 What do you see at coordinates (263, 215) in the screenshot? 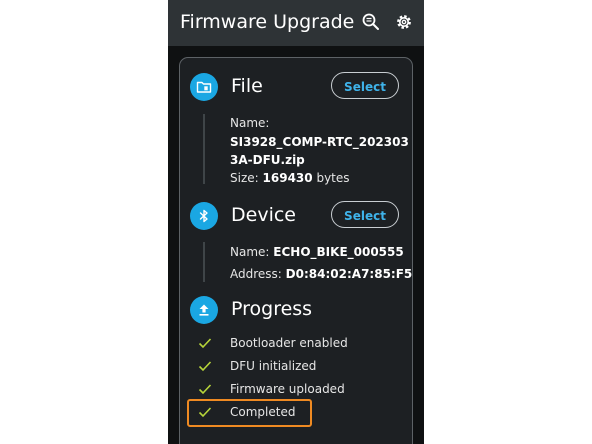
I see `device-section-title: Device` at bounding box center [263, 215].